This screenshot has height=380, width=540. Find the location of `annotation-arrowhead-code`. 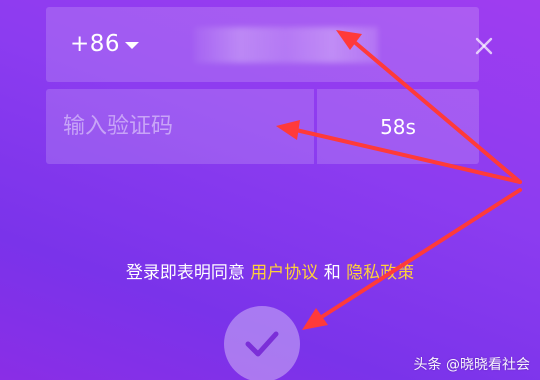

annotation-arrowhead-code is located at coordinates (288, 130).